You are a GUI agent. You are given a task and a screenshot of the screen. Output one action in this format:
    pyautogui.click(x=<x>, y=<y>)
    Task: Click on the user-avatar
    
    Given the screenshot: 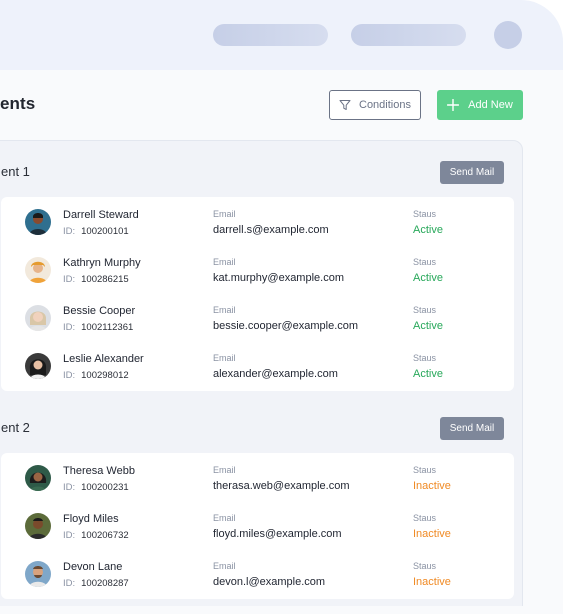 What is the action you would take?
    pyautogui.click(x=508, y=35)
    